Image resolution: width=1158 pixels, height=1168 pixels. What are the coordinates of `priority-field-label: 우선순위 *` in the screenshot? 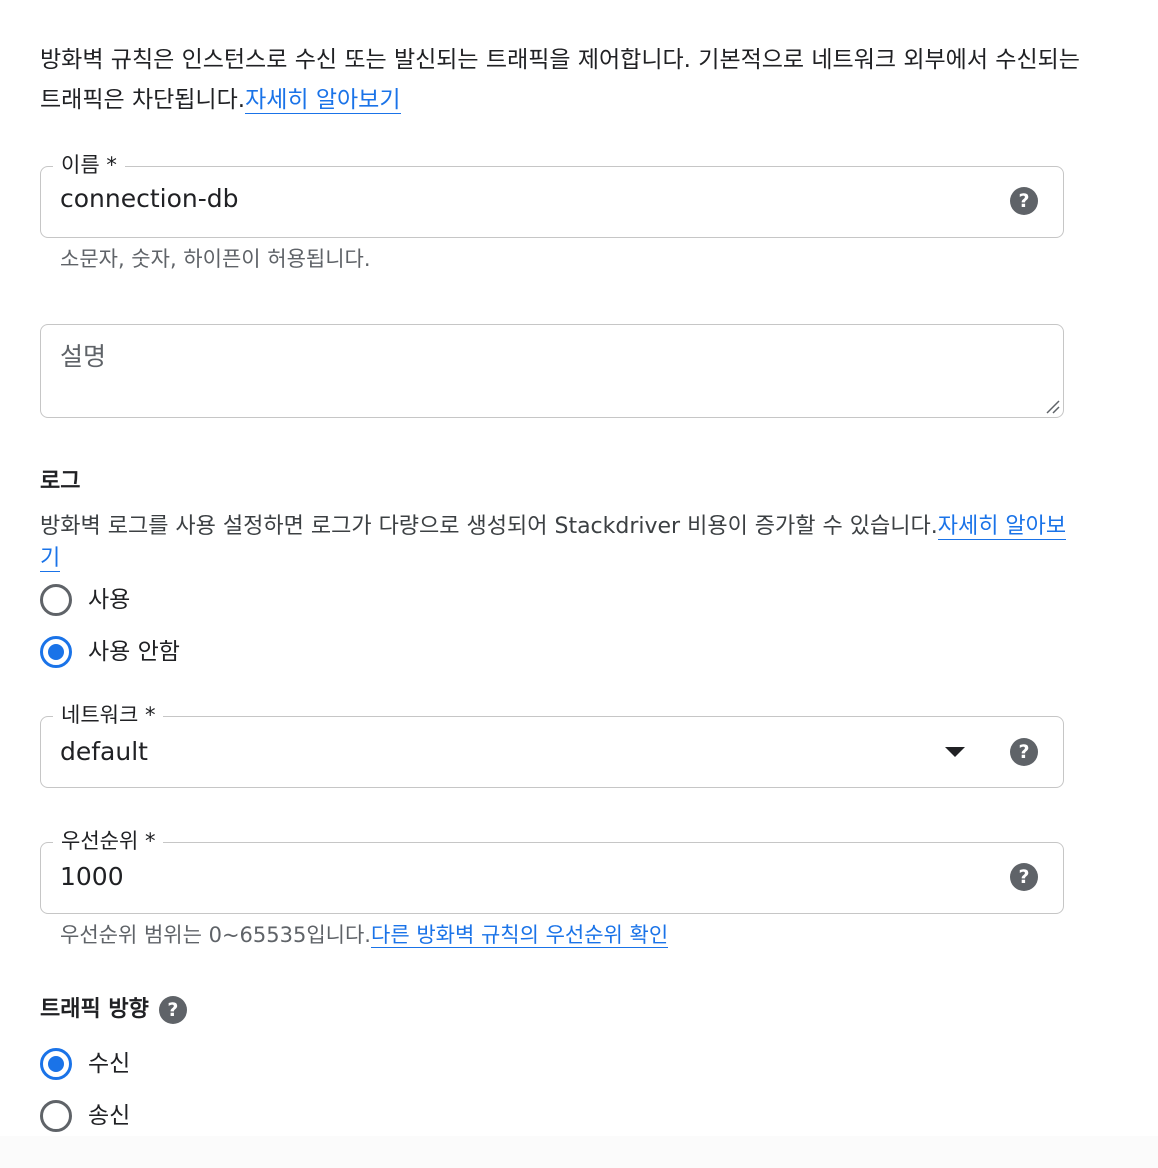 It's located at (108, 841).